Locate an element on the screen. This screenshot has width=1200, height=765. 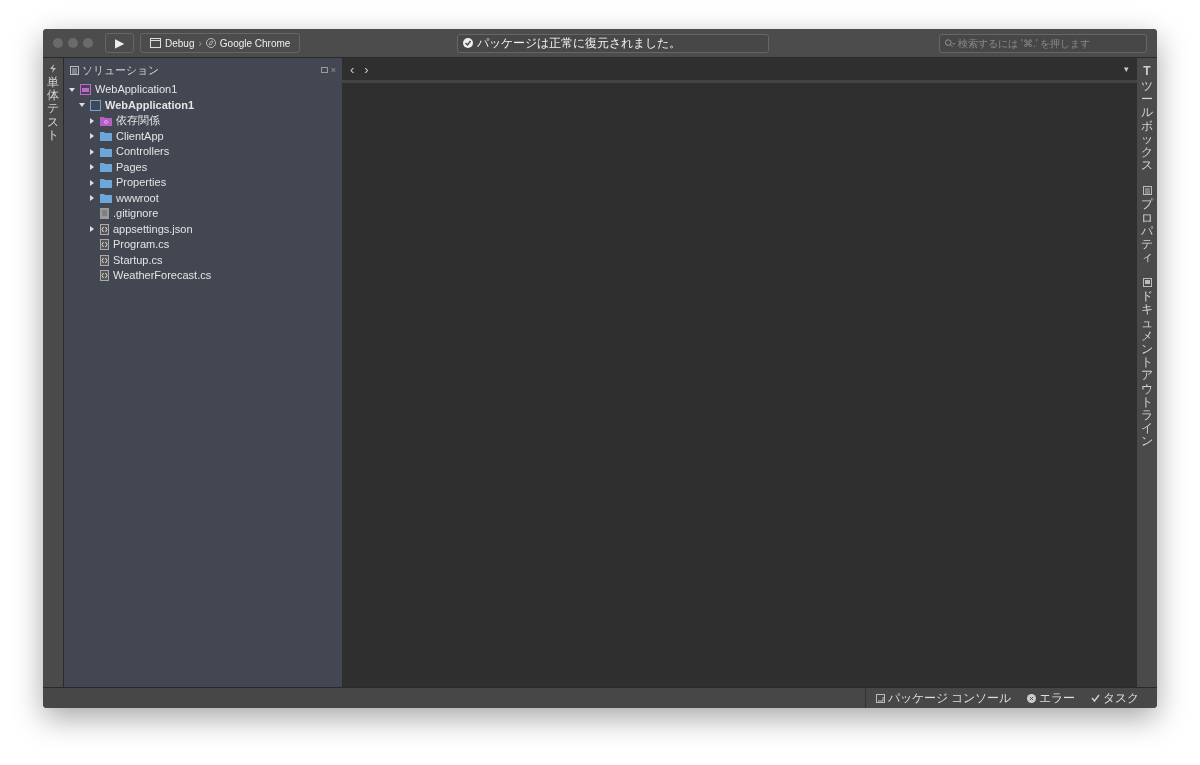
configuration-selector: Debug › Google Chrome is located at coordinates (220, 43).